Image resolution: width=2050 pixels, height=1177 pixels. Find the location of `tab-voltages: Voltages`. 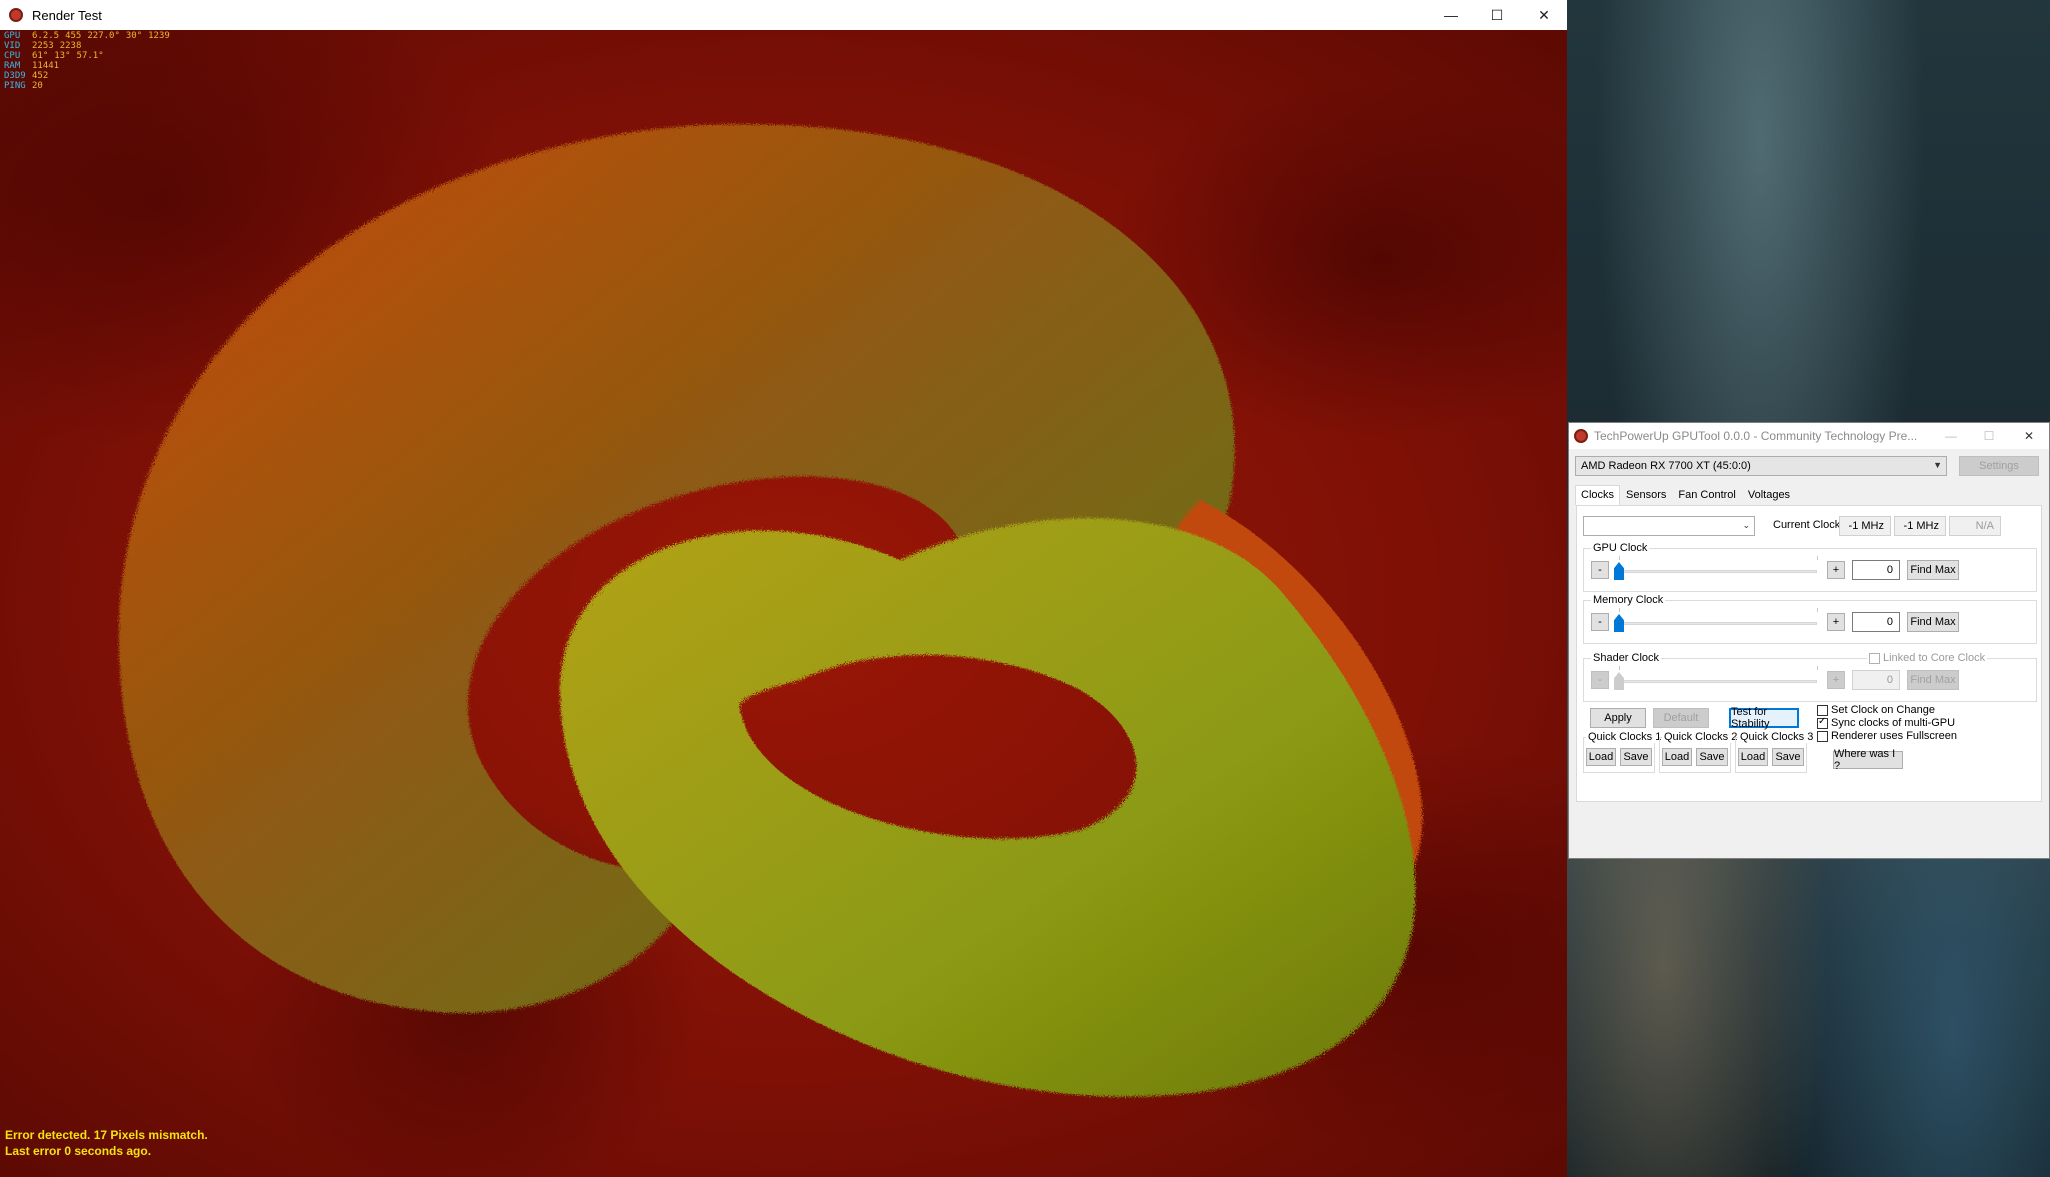

tab-voltages: Voltages is located at coordinates (1769, 495).